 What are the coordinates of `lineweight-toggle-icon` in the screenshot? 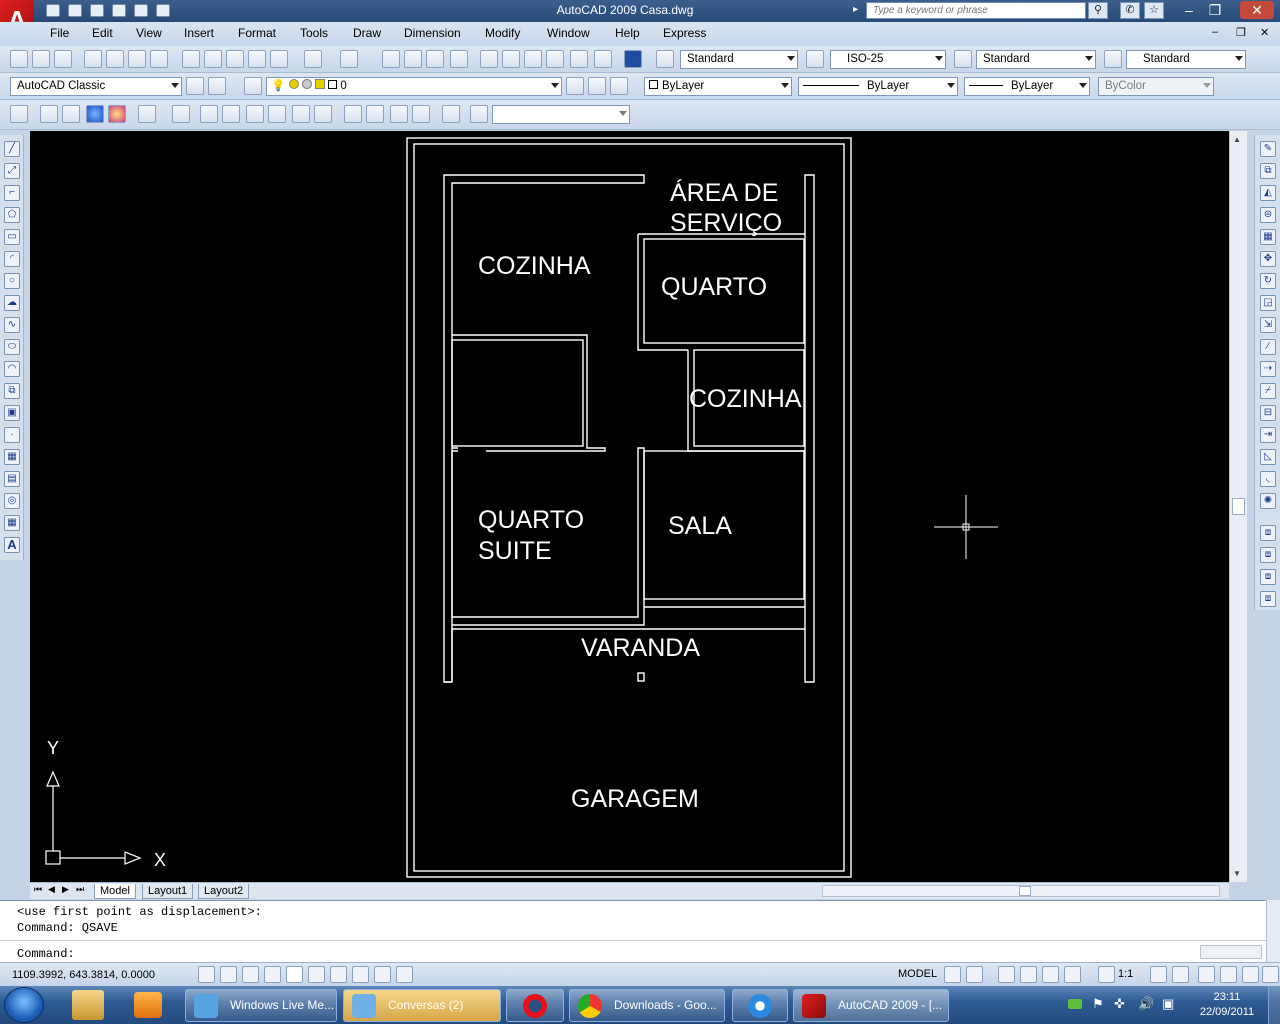 It's located at (382, 974).